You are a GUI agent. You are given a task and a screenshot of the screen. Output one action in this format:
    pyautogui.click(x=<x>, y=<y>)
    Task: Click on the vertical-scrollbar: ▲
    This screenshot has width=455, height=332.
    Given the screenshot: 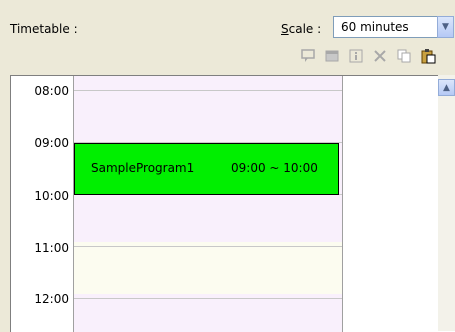 What is the action you would take?
    pyautogui.click(x=446, y=203)
    